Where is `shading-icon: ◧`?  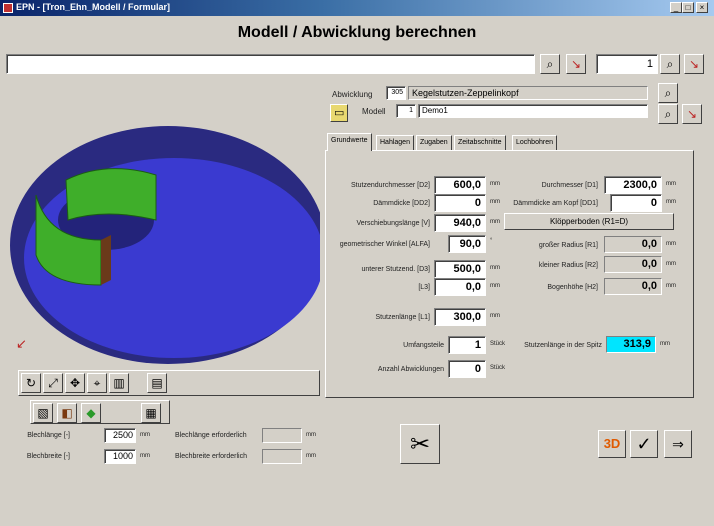
shading-icon: ◧ is located at coordinates (67, 413).